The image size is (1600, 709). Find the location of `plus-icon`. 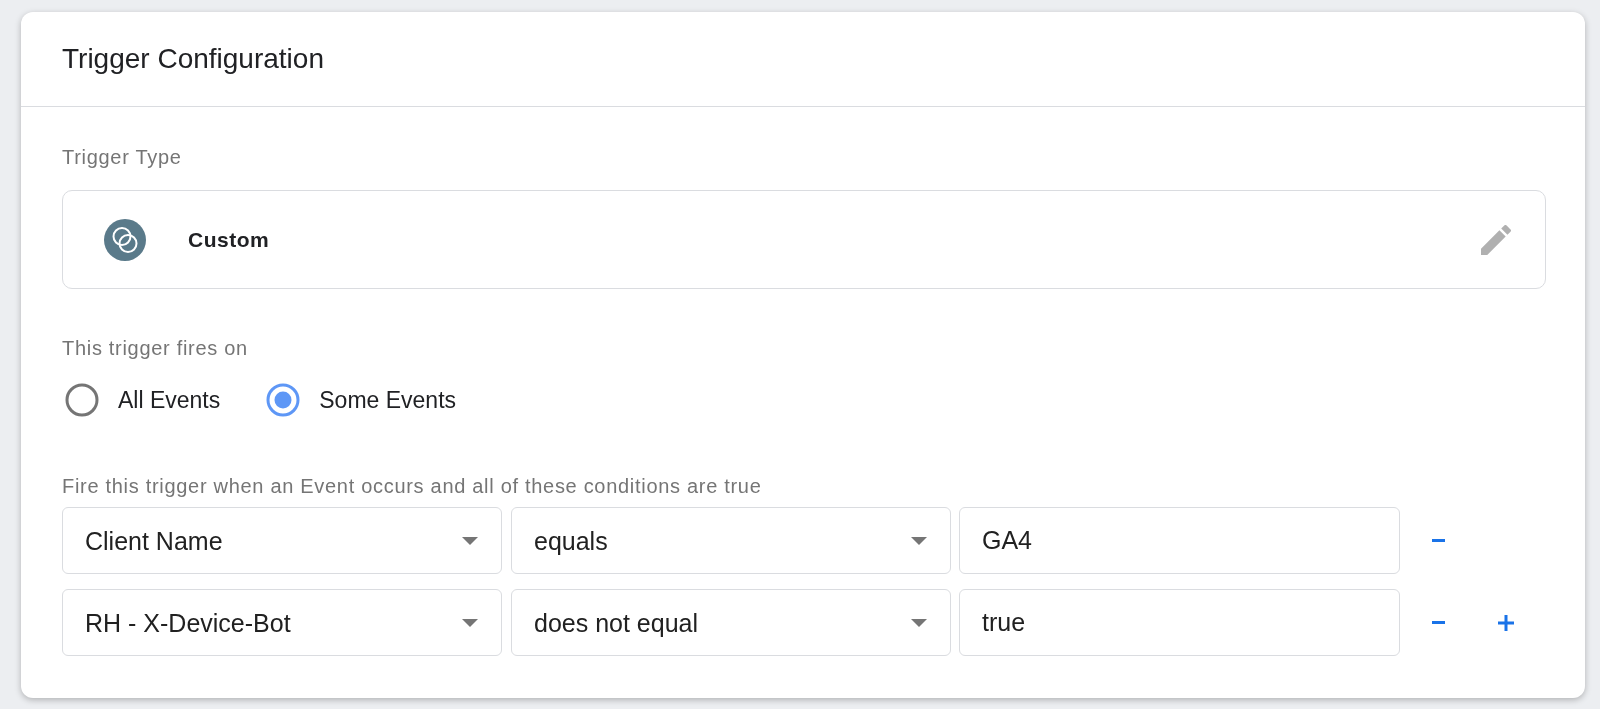

plus-icon is located at coordinates (1506, 622).